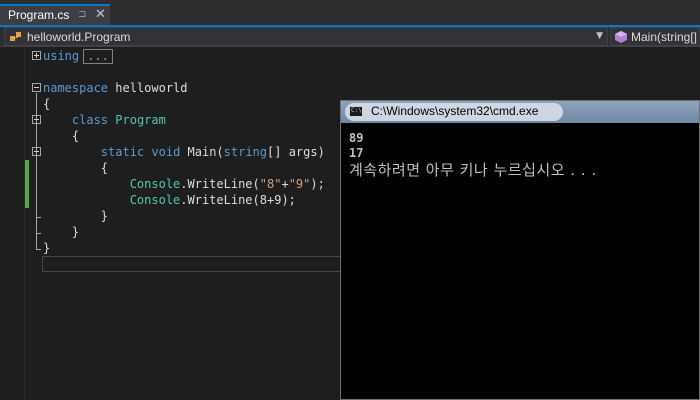 Image resolution: width=700 pixels, height=400 pixels. I want to click on console-titlebar: C:\ C:\Windows\system32\cmd.exe, so click(520, 112).